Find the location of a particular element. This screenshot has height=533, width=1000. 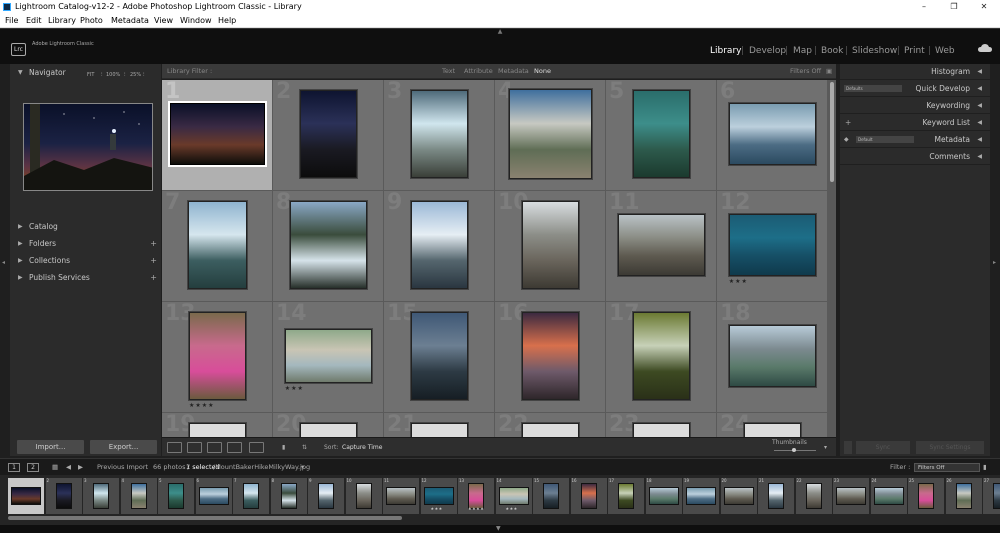

filmstrip-cell: 26 is located at coordinates (963, 496).